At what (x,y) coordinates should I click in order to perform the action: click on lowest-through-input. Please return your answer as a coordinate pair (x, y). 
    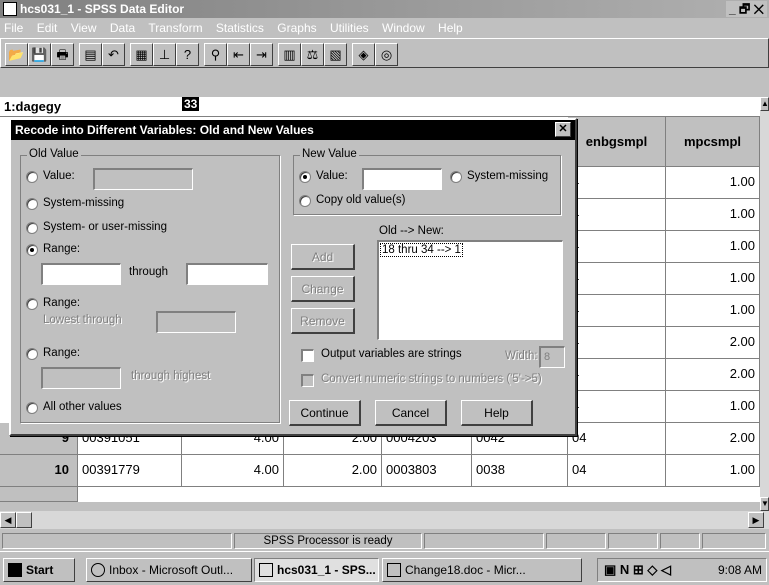
    Looking at the image, I should click on (196, 322).